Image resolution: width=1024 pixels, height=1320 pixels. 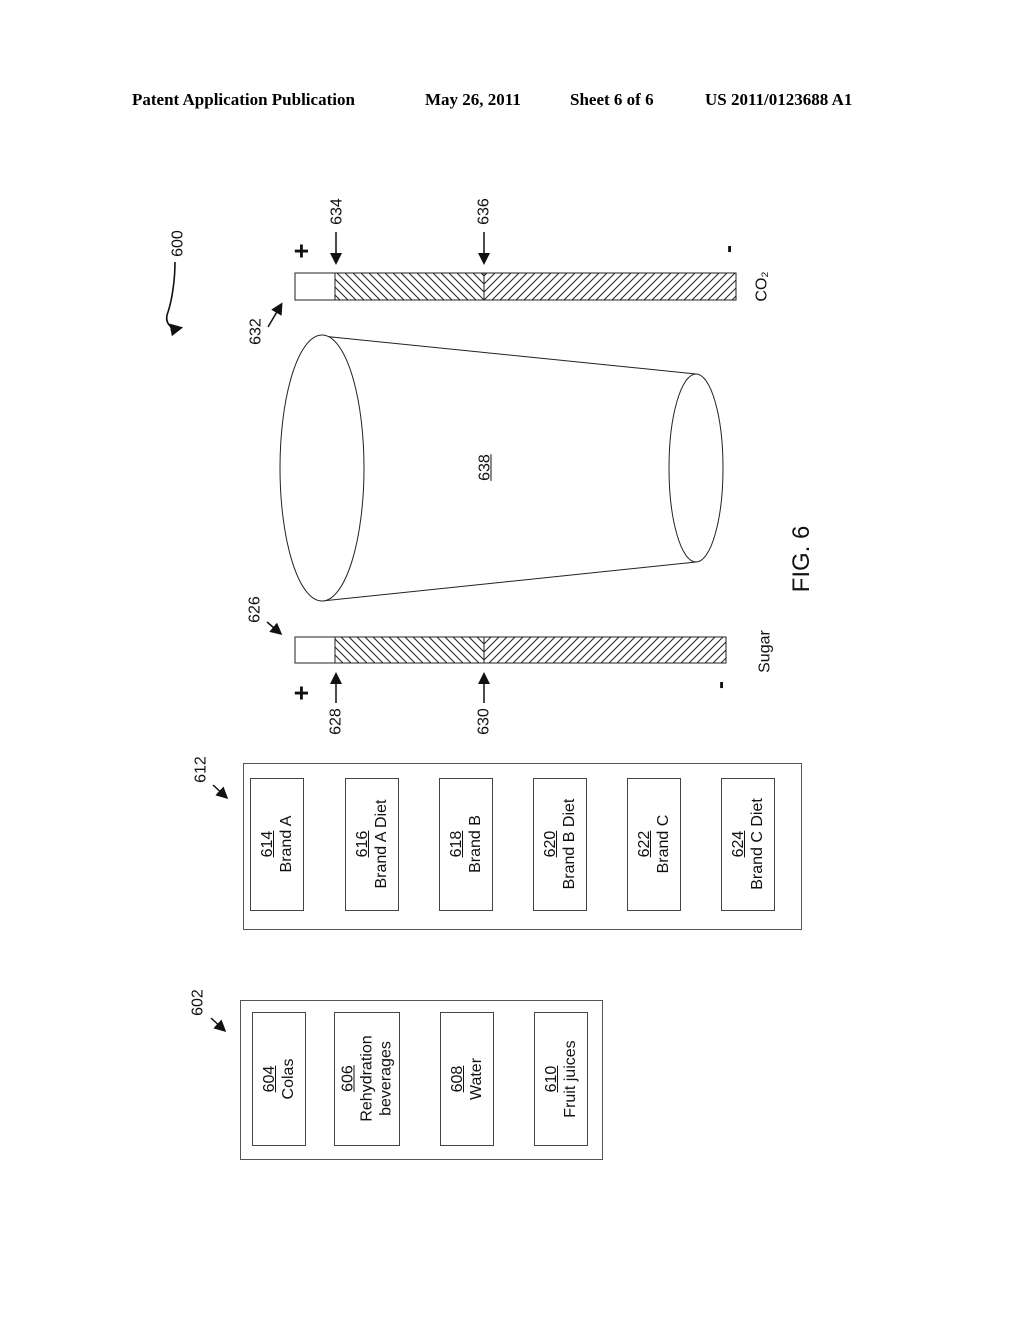 What do you see at coordinates (765, 651) in the screenshot?
I see `sugar-bar-label: Sugar` at bounding box center [765, 651].